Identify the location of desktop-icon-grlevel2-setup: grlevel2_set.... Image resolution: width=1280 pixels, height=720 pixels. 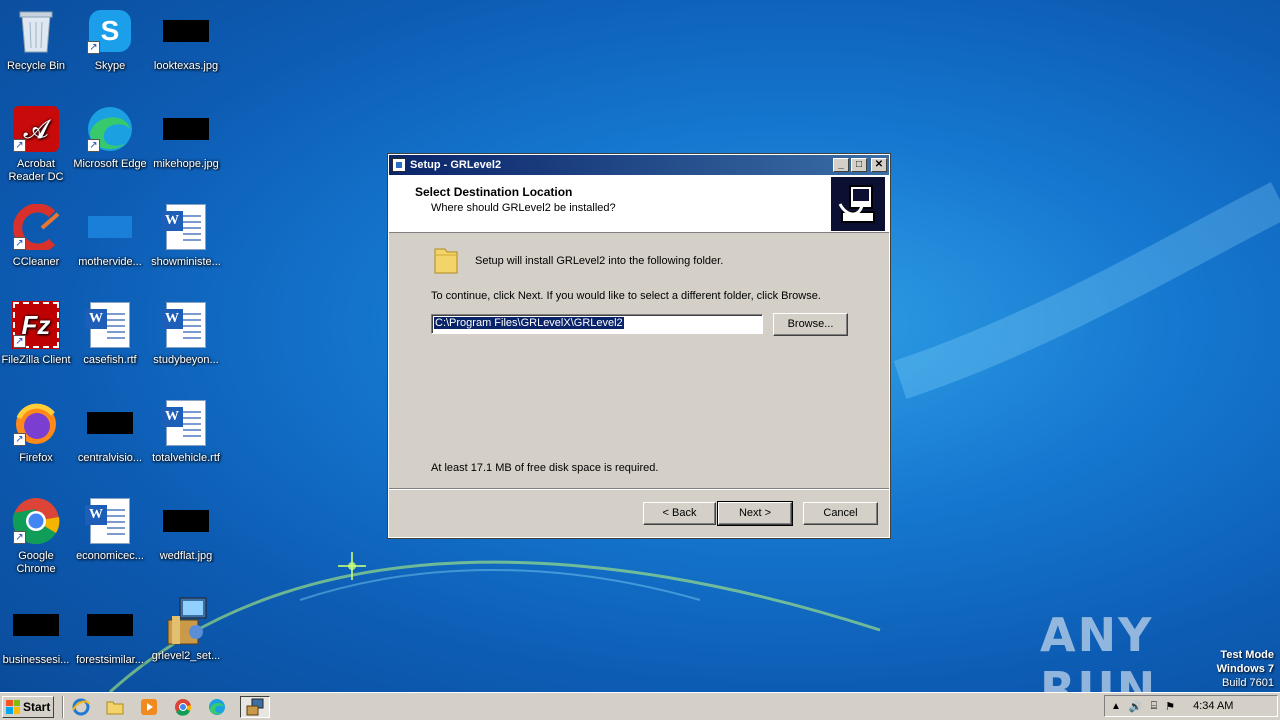
(186, 629).